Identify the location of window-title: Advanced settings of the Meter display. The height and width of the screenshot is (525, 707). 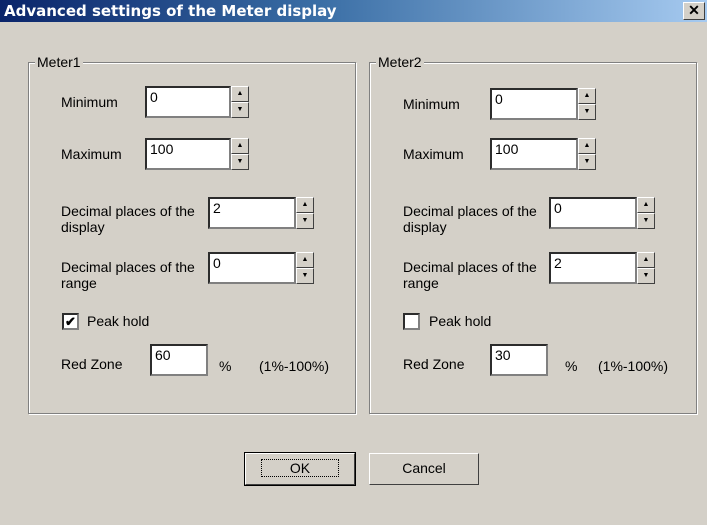
(170, 11).